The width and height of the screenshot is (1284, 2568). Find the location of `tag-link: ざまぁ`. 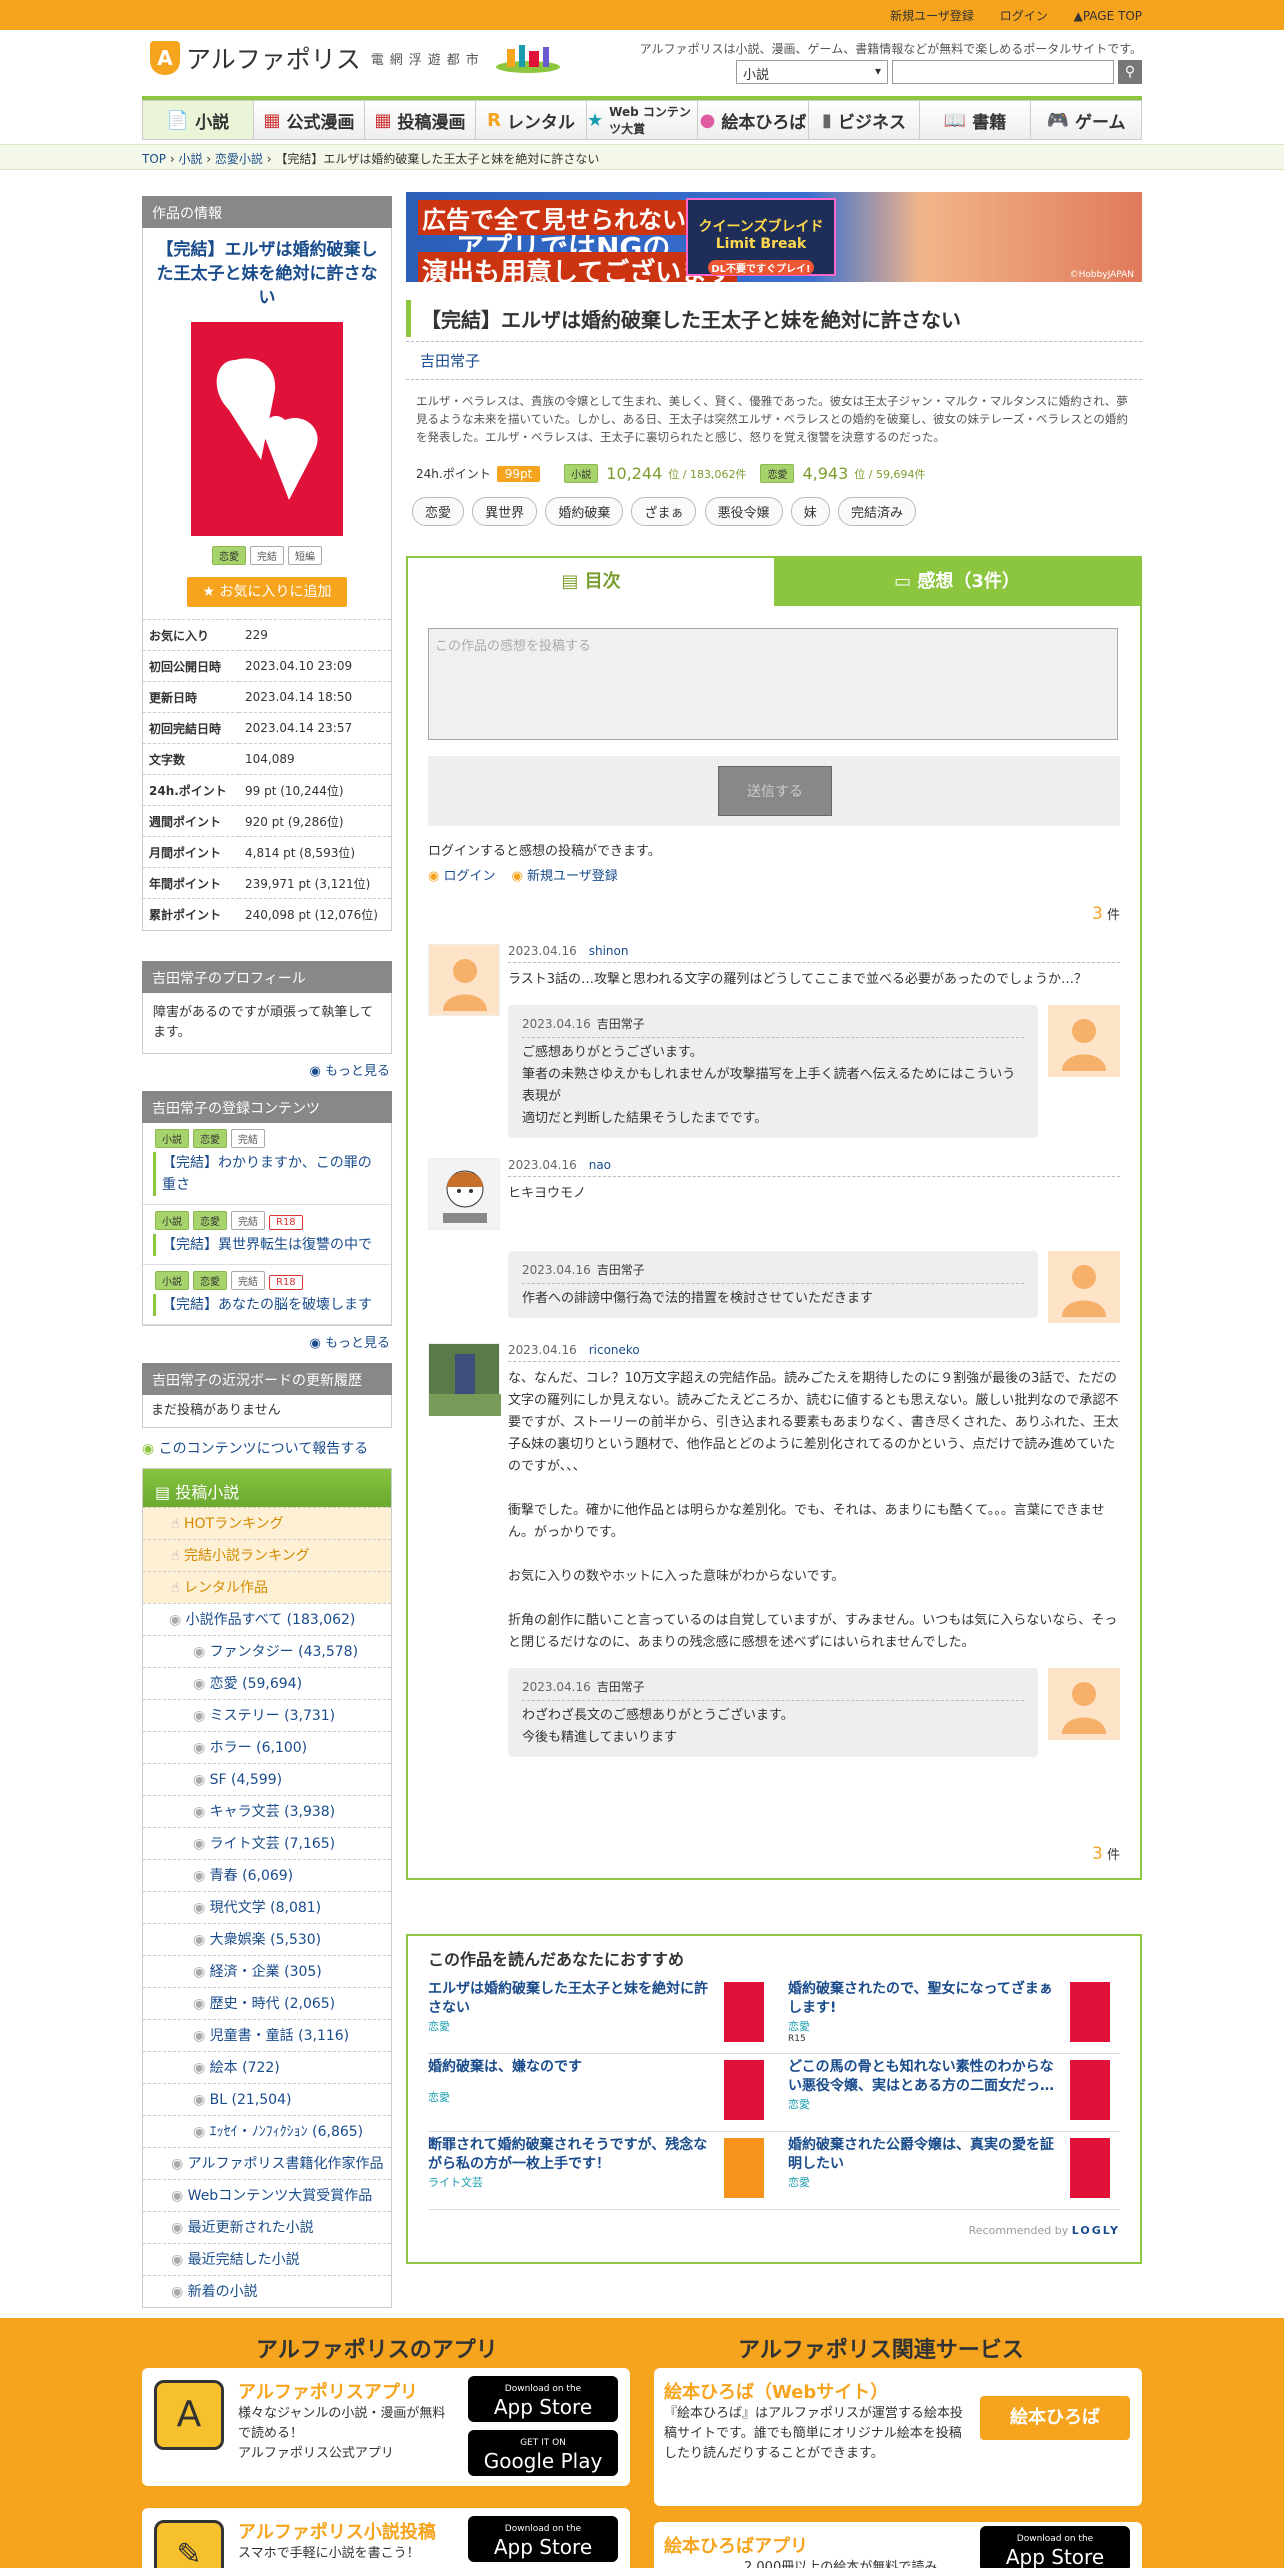

tag-link: ざまぁ is located at coordinates (664, 511).